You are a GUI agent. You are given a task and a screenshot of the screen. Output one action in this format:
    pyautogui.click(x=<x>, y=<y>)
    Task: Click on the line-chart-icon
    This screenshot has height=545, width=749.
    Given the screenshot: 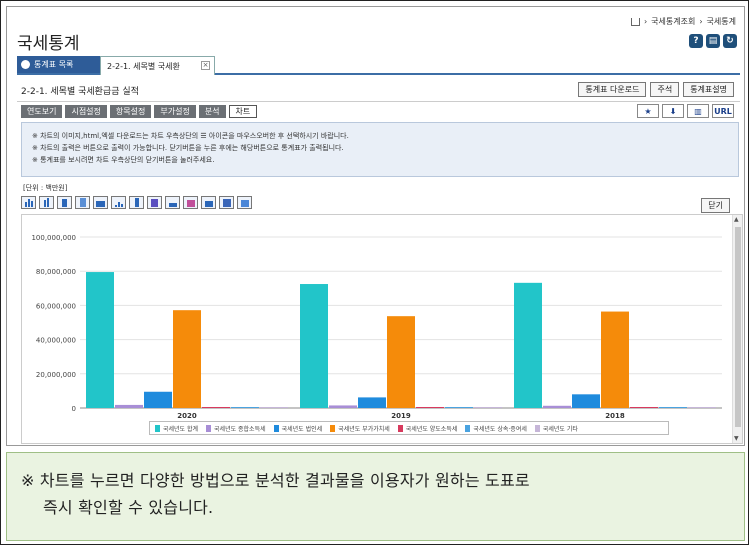 What is the action you would take?
    pyautogui.click(x=172, y=202)
    